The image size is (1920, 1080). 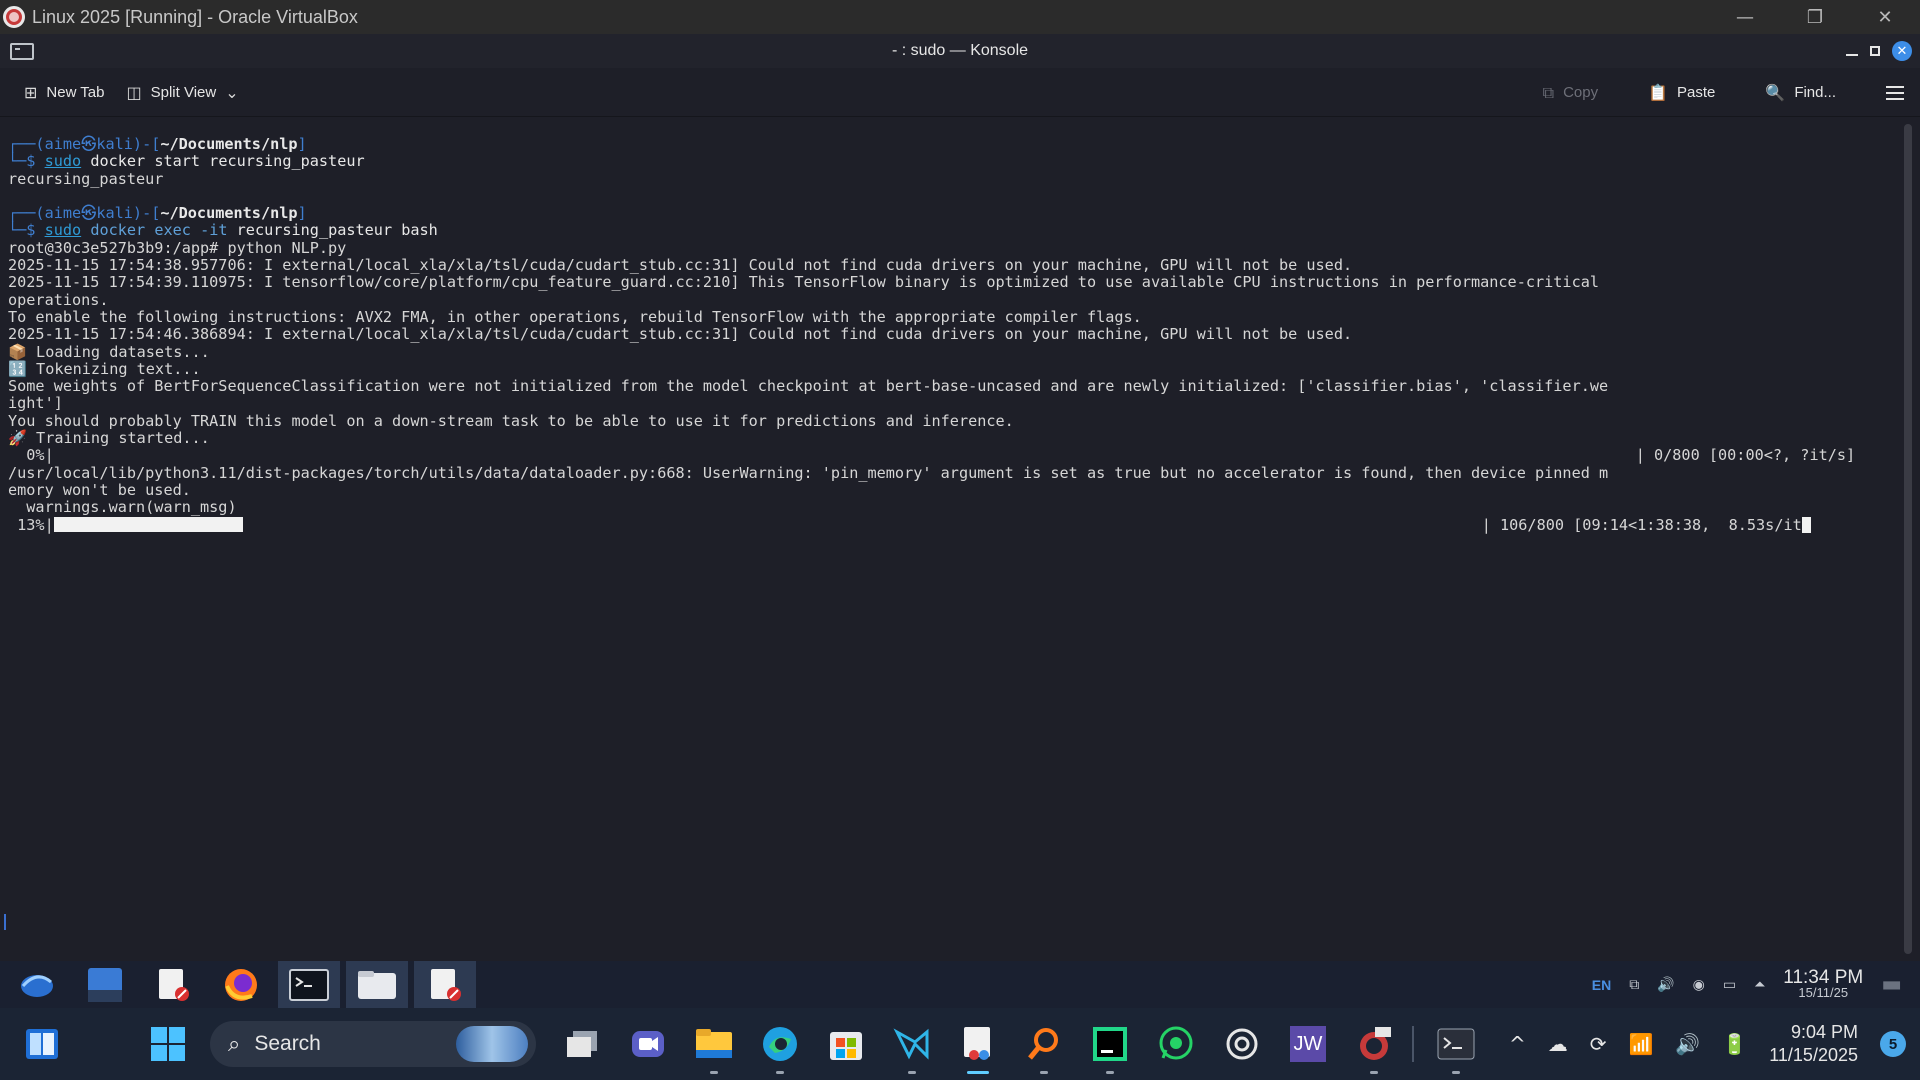 I want to click on split-view-button: ◫ Split View ⌄, so click(x=183, y=92).